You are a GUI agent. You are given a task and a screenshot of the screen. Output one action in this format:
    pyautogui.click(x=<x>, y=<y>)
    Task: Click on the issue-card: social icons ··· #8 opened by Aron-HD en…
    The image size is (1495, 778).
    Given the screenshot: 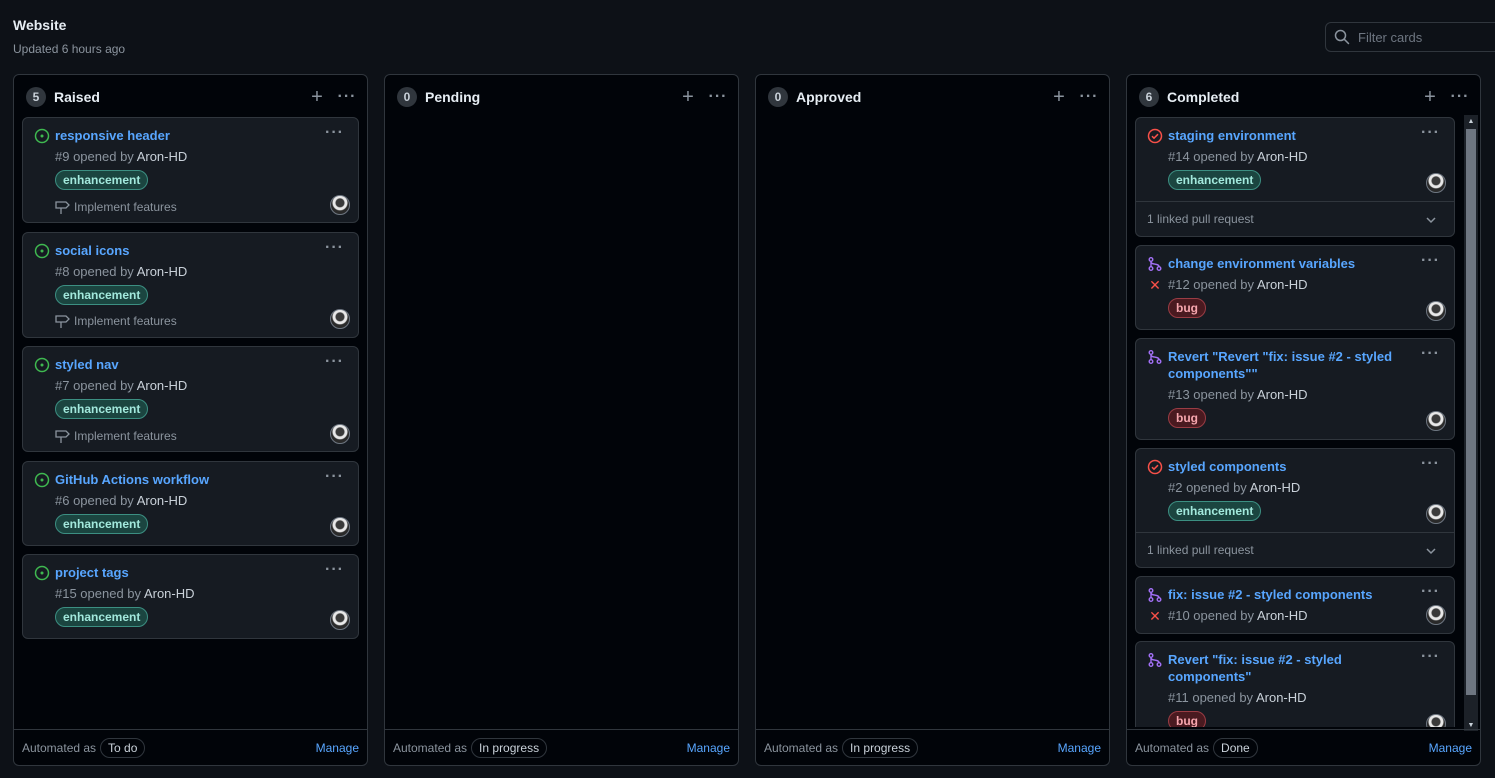 What is the action you would take?
    pyautogui.click(x=190, y=285)
    